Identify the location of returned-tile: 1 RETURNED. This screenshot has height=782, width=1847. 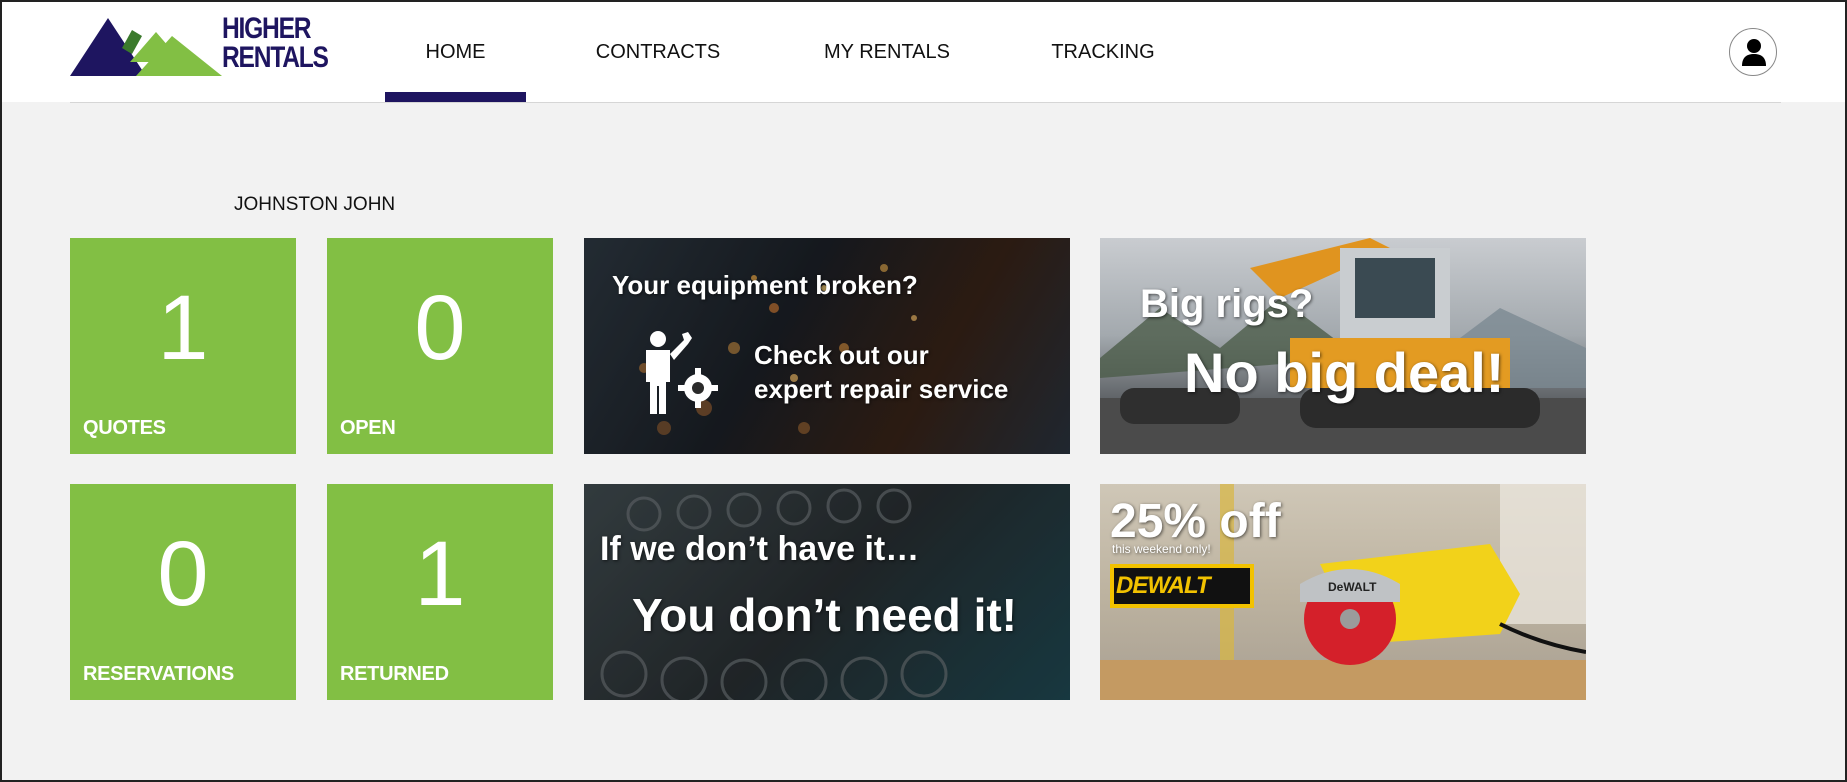
(440, 592).